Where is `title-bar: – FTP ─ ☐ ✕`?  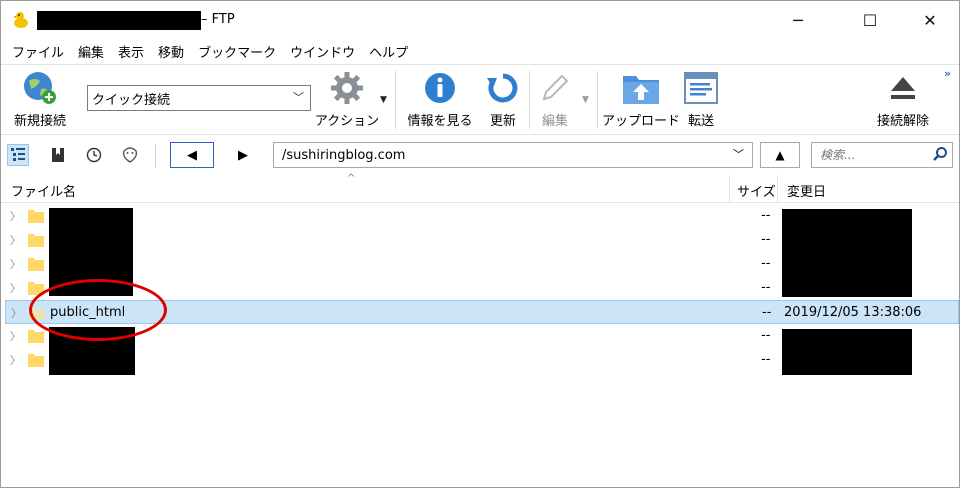 title-bar: – FTP ─ ☐ ✕ is located at coordinates (480, 20).